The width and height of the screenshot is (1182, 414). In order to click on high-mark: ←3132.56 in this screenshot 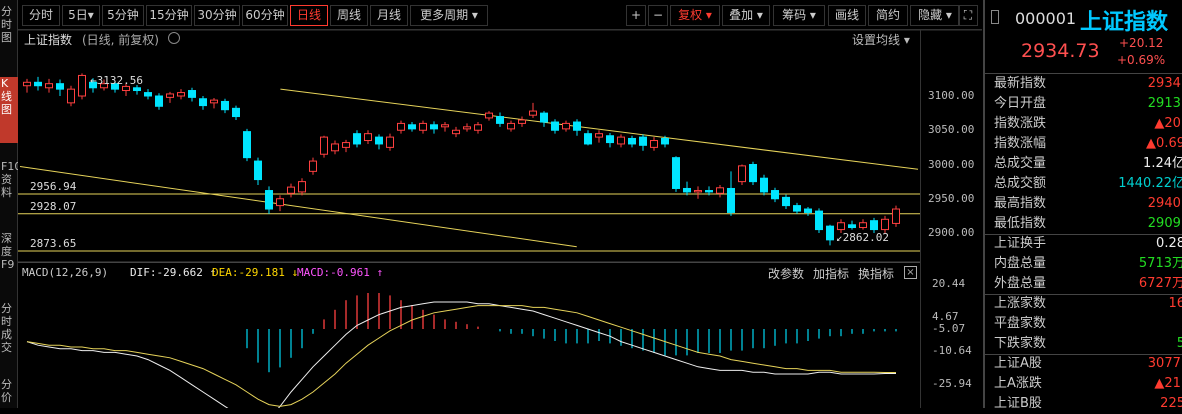, I will do `click(116, 80)`.